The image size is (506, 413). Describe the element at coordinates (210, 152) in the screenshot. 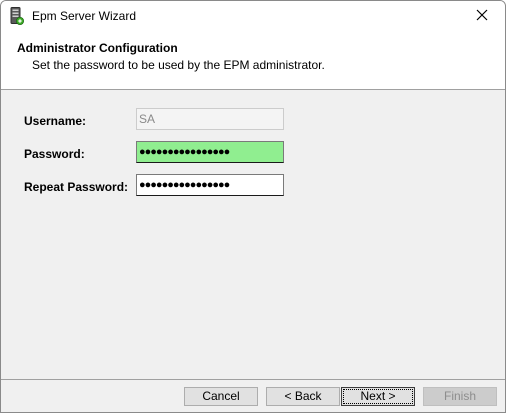

I see `password-field: ●●●●●●●●●●●●●●●●` at that location.